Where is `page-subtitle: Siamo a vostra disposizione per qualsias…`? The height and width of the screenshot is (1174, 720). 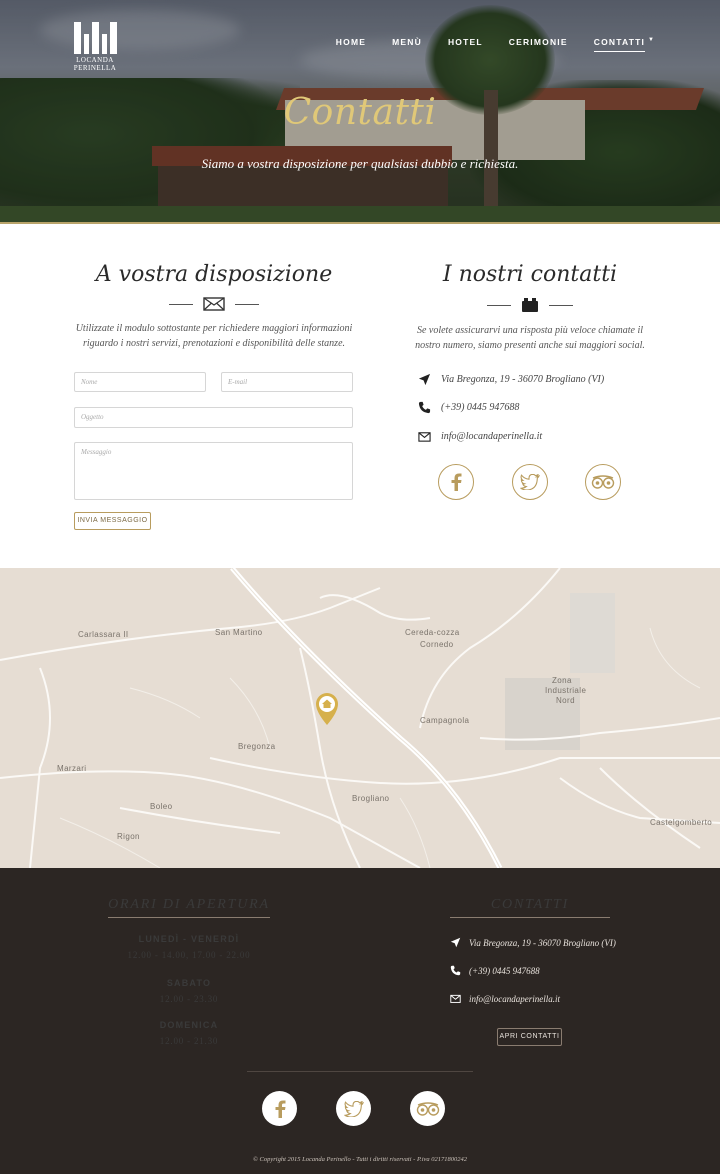
page-subtitle: Siamo a vostra disposizione per qualsias… is located at coordinates (360, 163).